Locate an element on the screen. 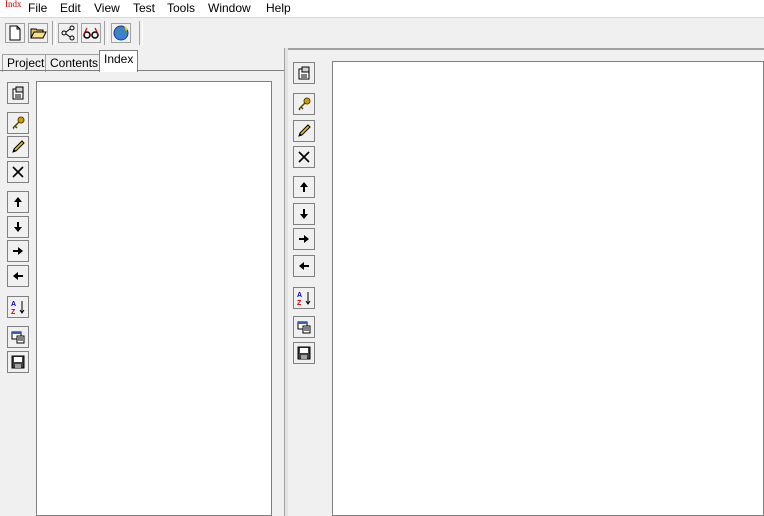 This screenshot has width=764, height=516. save-button-right is located at coordinates (304, 353).